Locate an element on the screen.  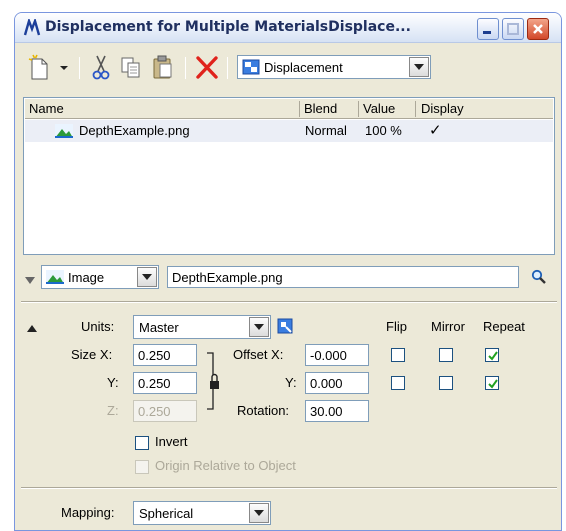
column-value: Value is located at coordinates (379, 108).